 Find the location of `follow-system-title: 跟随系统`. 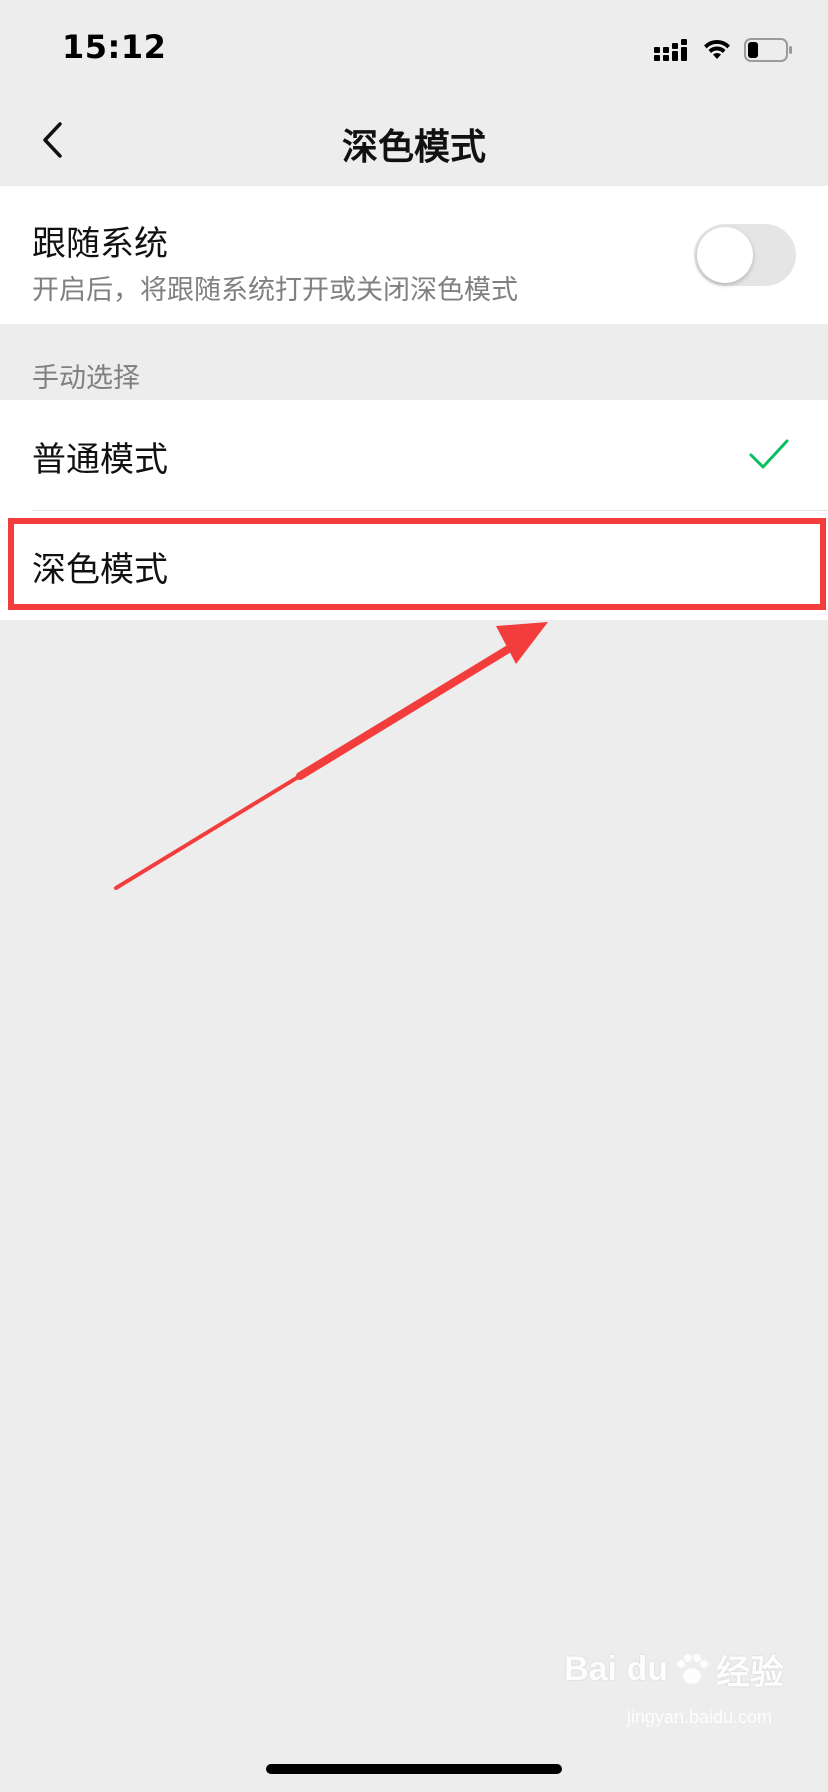

follow-system-title: 跟随系统 is located at coordinates (100, 244).